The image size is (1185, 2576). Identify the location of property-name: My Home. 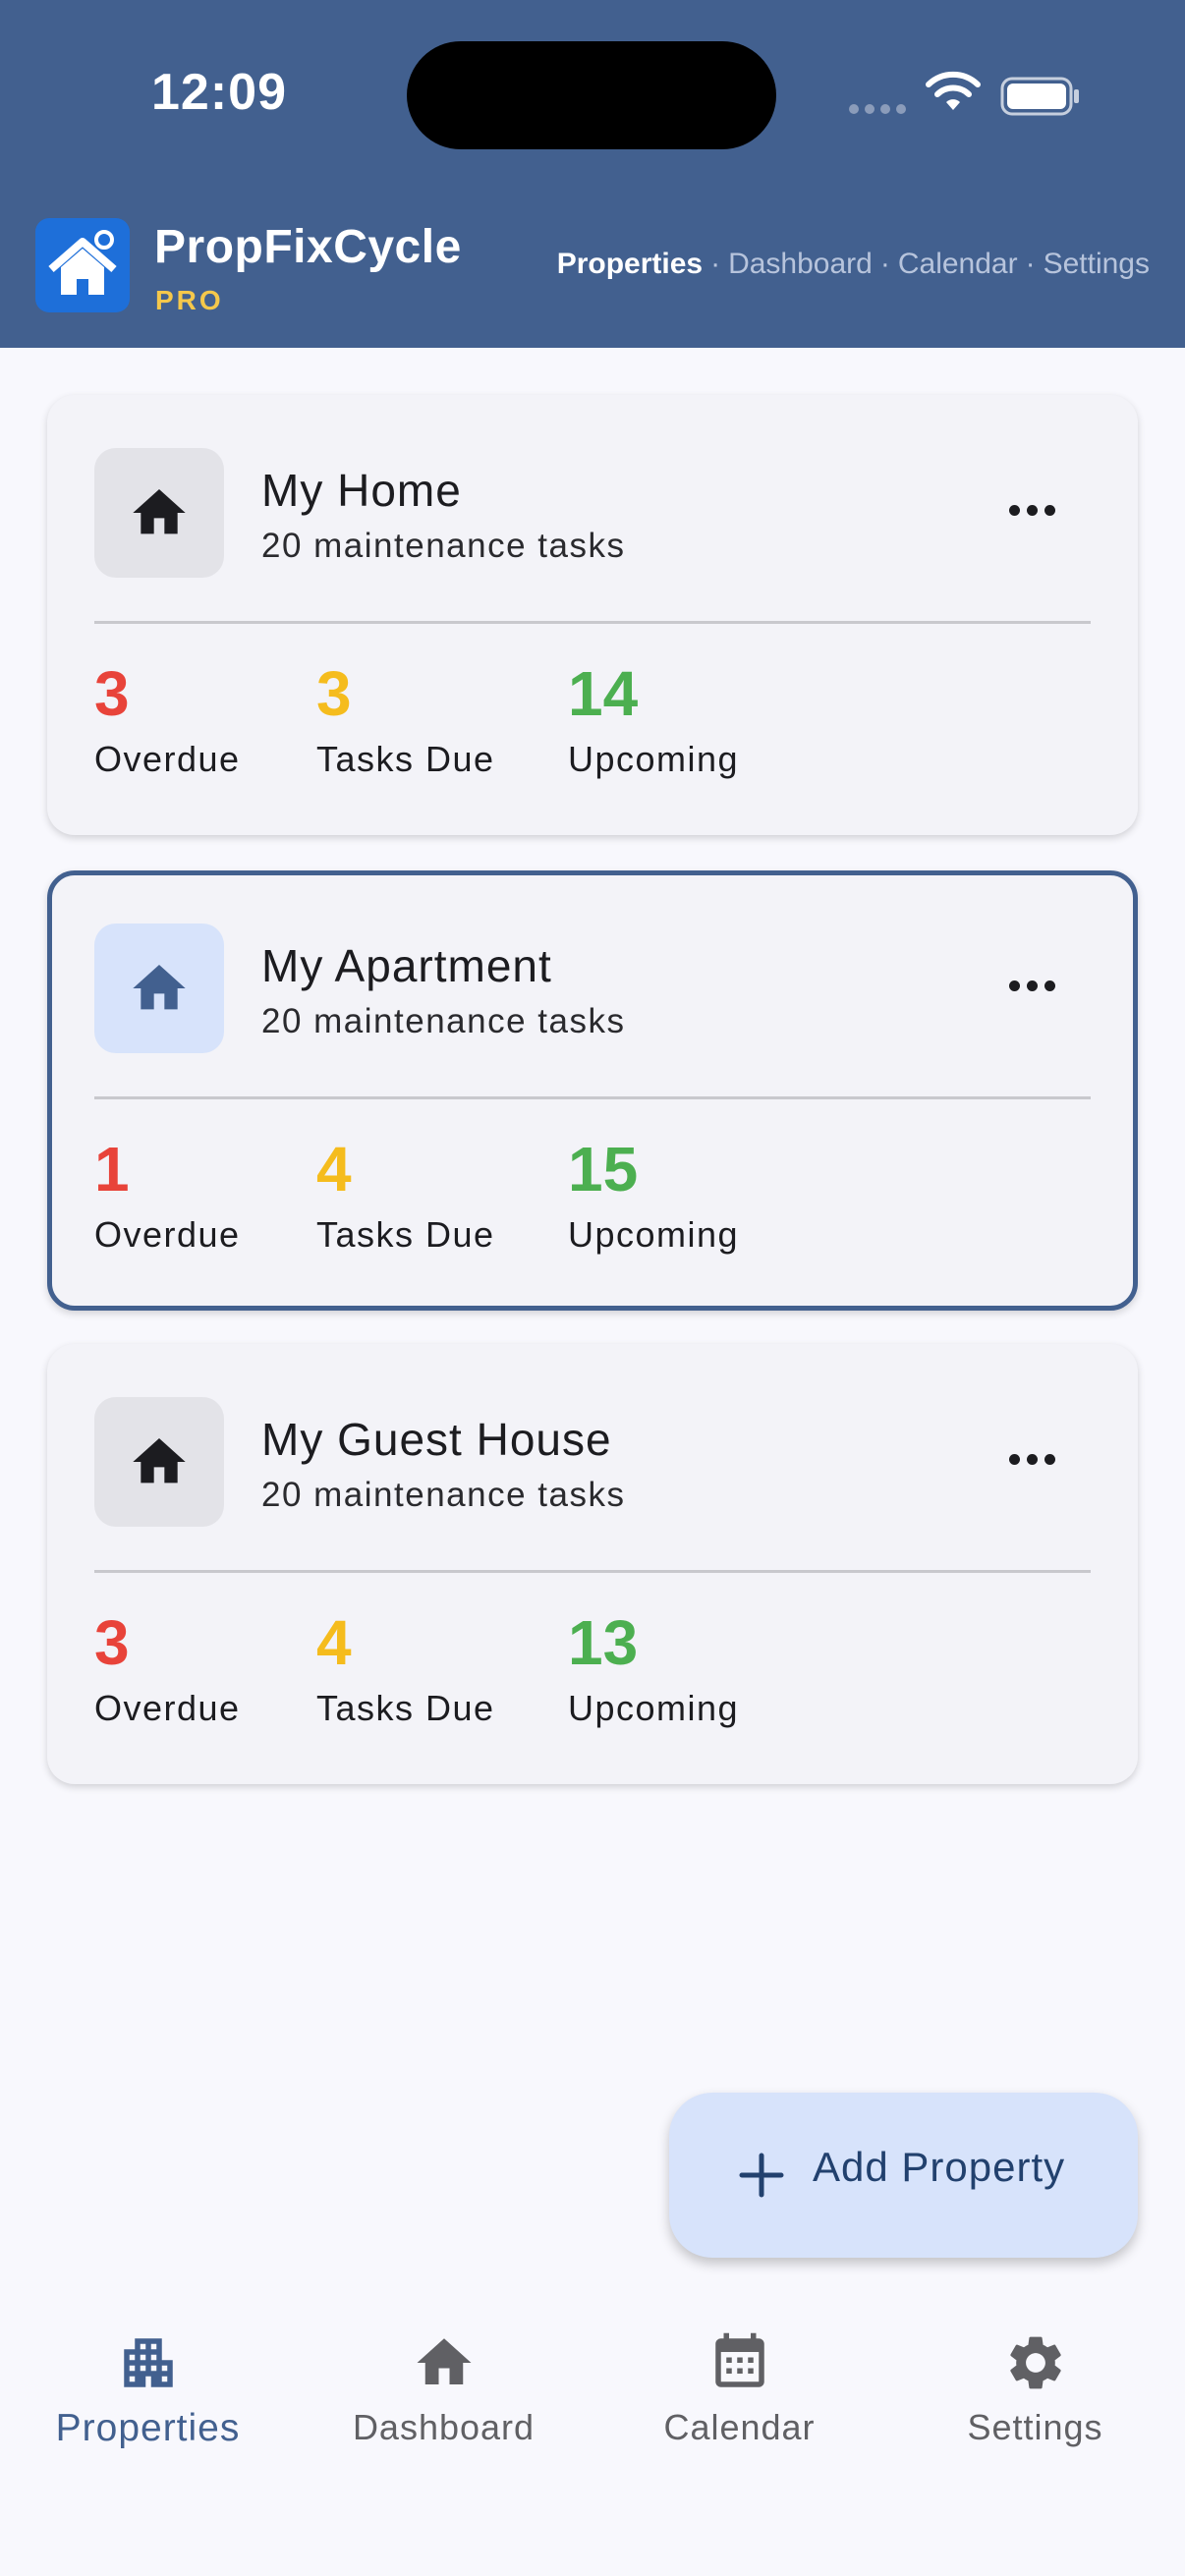
(362, 490).